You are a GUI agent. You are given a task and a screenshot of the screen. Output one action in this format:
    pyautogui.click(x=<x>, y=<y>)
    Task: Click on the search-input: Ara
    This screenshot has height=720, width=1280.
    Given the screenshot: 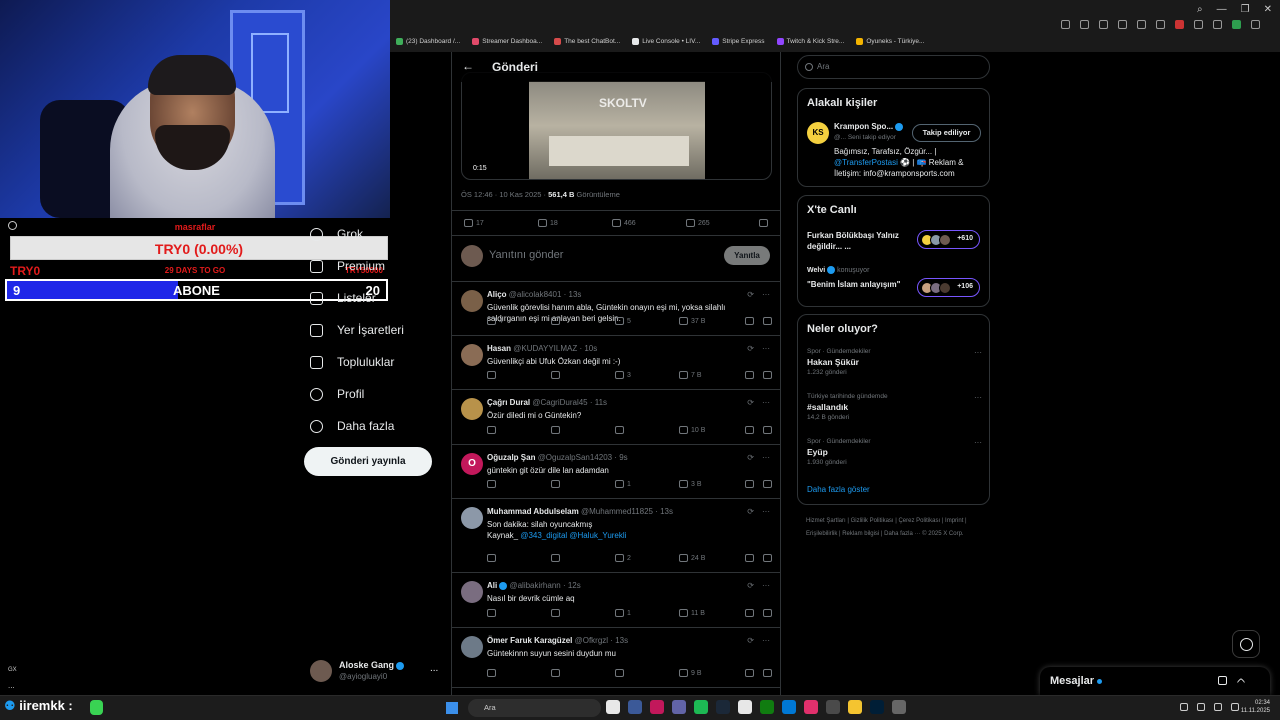 What is the action you would take?
    pyautogui.click(x=893, y=67)
    